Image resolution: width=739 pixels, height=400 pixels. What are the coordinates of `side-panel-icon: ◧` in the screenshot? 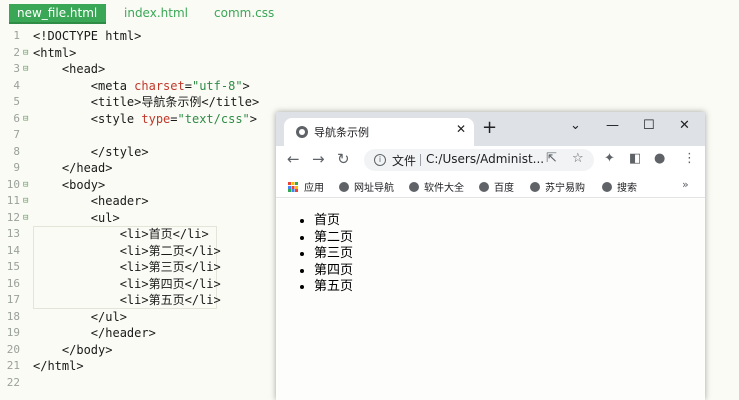 It's located at (635, 158).